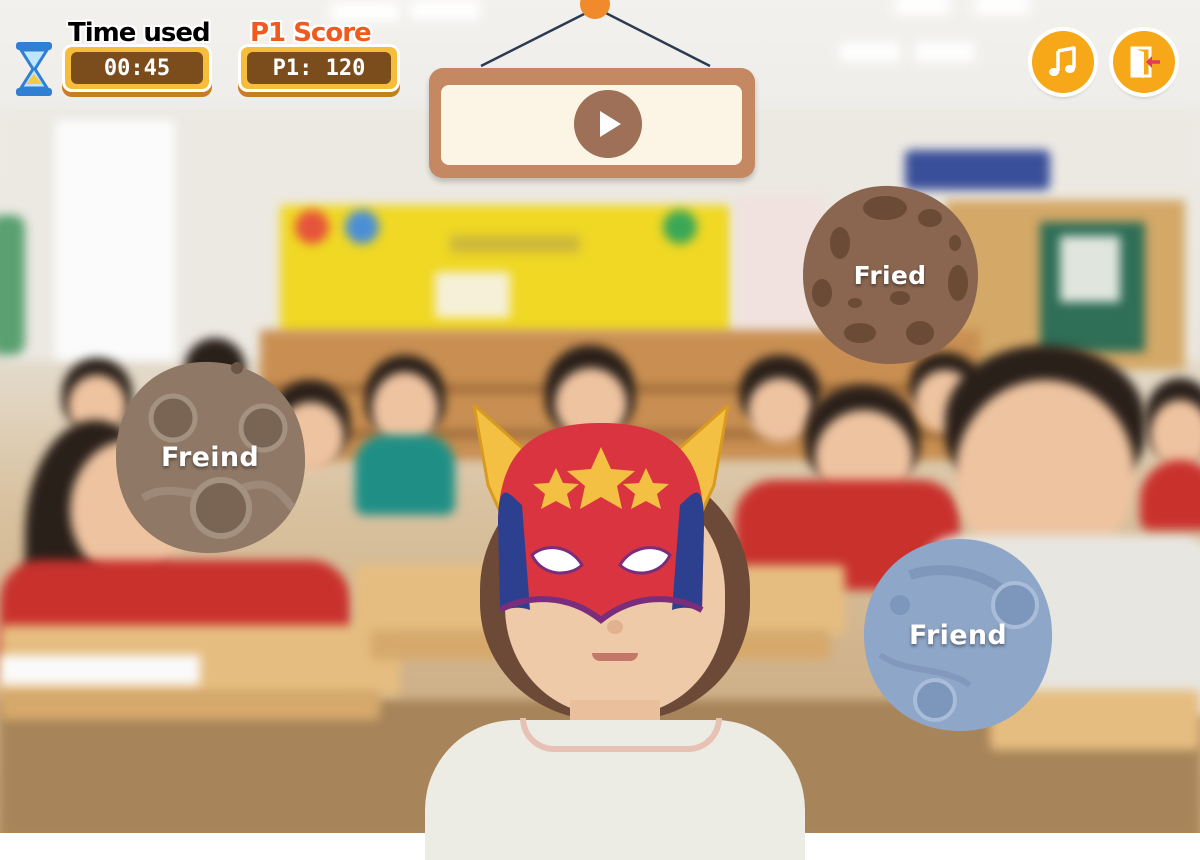 The height and width of the screenshot is (860, 1200). I want to click on play-icon, so click(610, 124).